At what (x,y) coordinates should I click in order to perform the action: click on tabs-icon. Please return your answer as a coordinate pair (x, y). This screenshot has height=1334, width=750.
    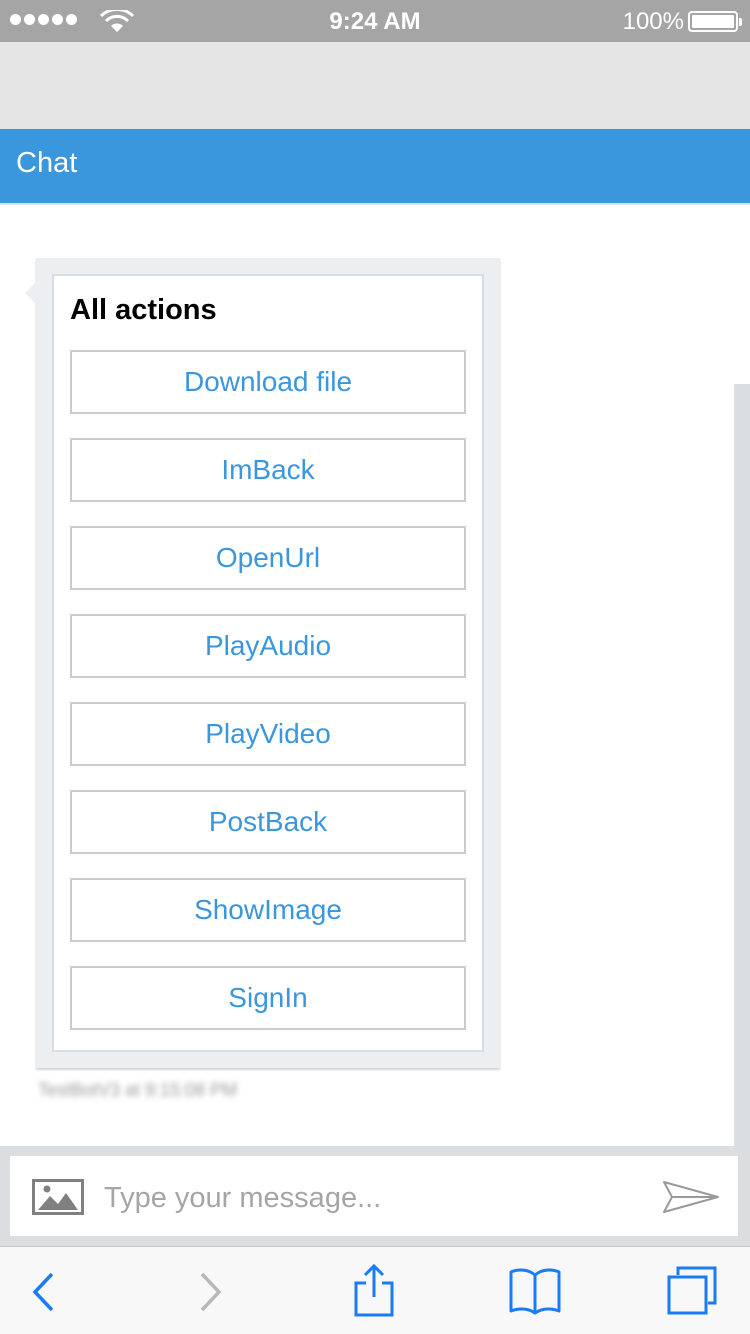
    Looking at the image, I should click on (692, 1290).